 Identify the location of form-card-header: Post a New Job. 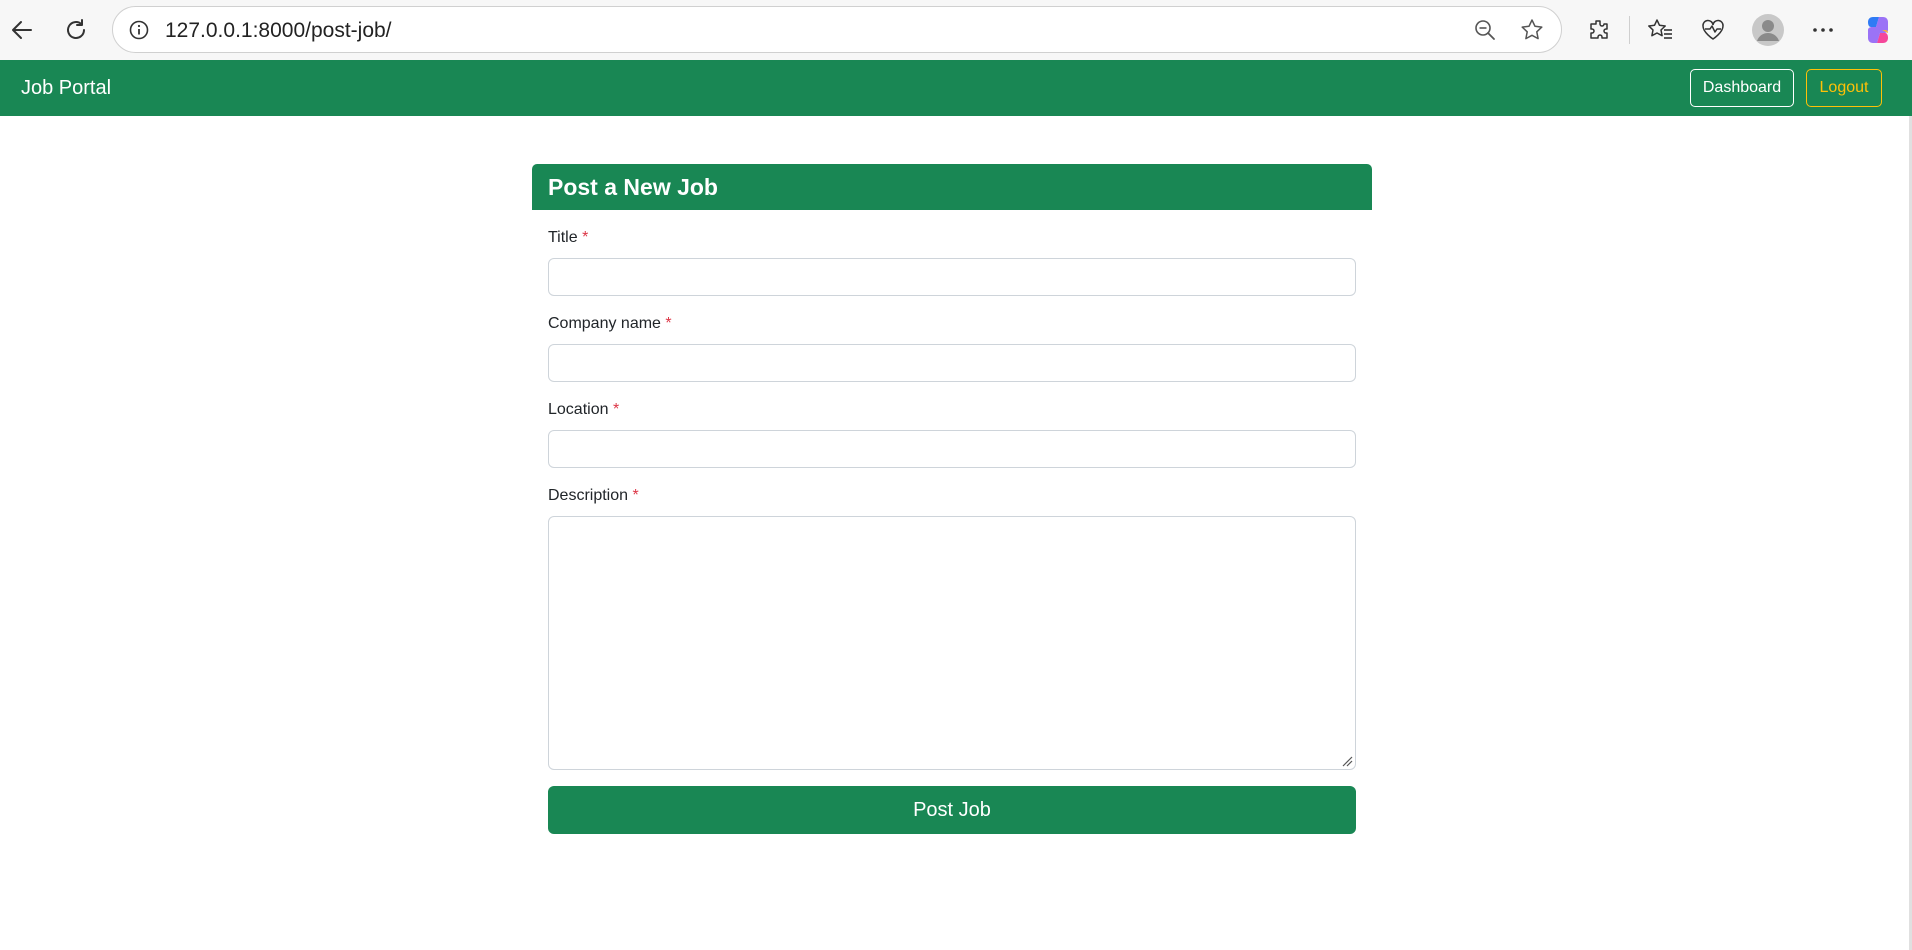
(952, 187).